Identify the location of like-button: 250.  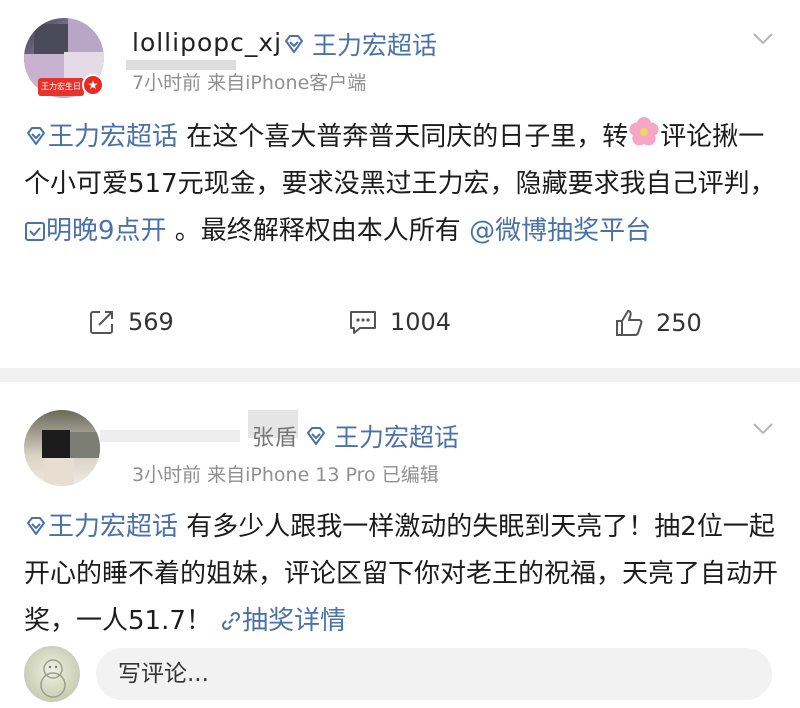
(658, 323).